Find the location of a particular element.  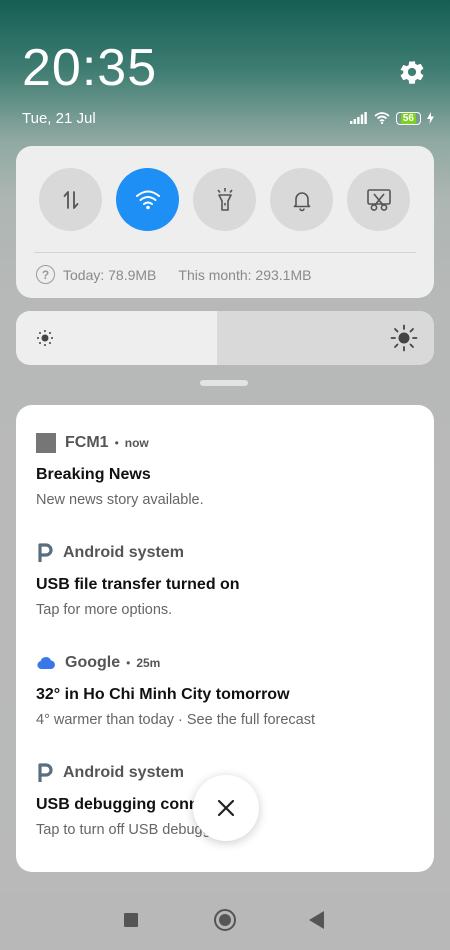

brightness-high-icon is located at coordinates (404, 338).